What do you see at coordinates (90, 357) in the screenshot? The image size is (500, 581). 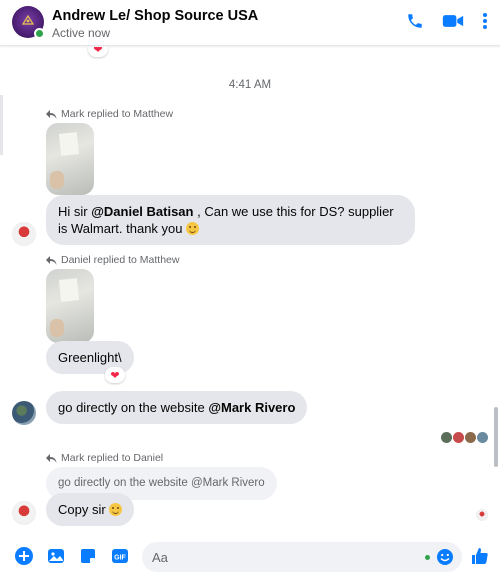 I see `message-text: Greenlight\` at bounding box center [90, 357].